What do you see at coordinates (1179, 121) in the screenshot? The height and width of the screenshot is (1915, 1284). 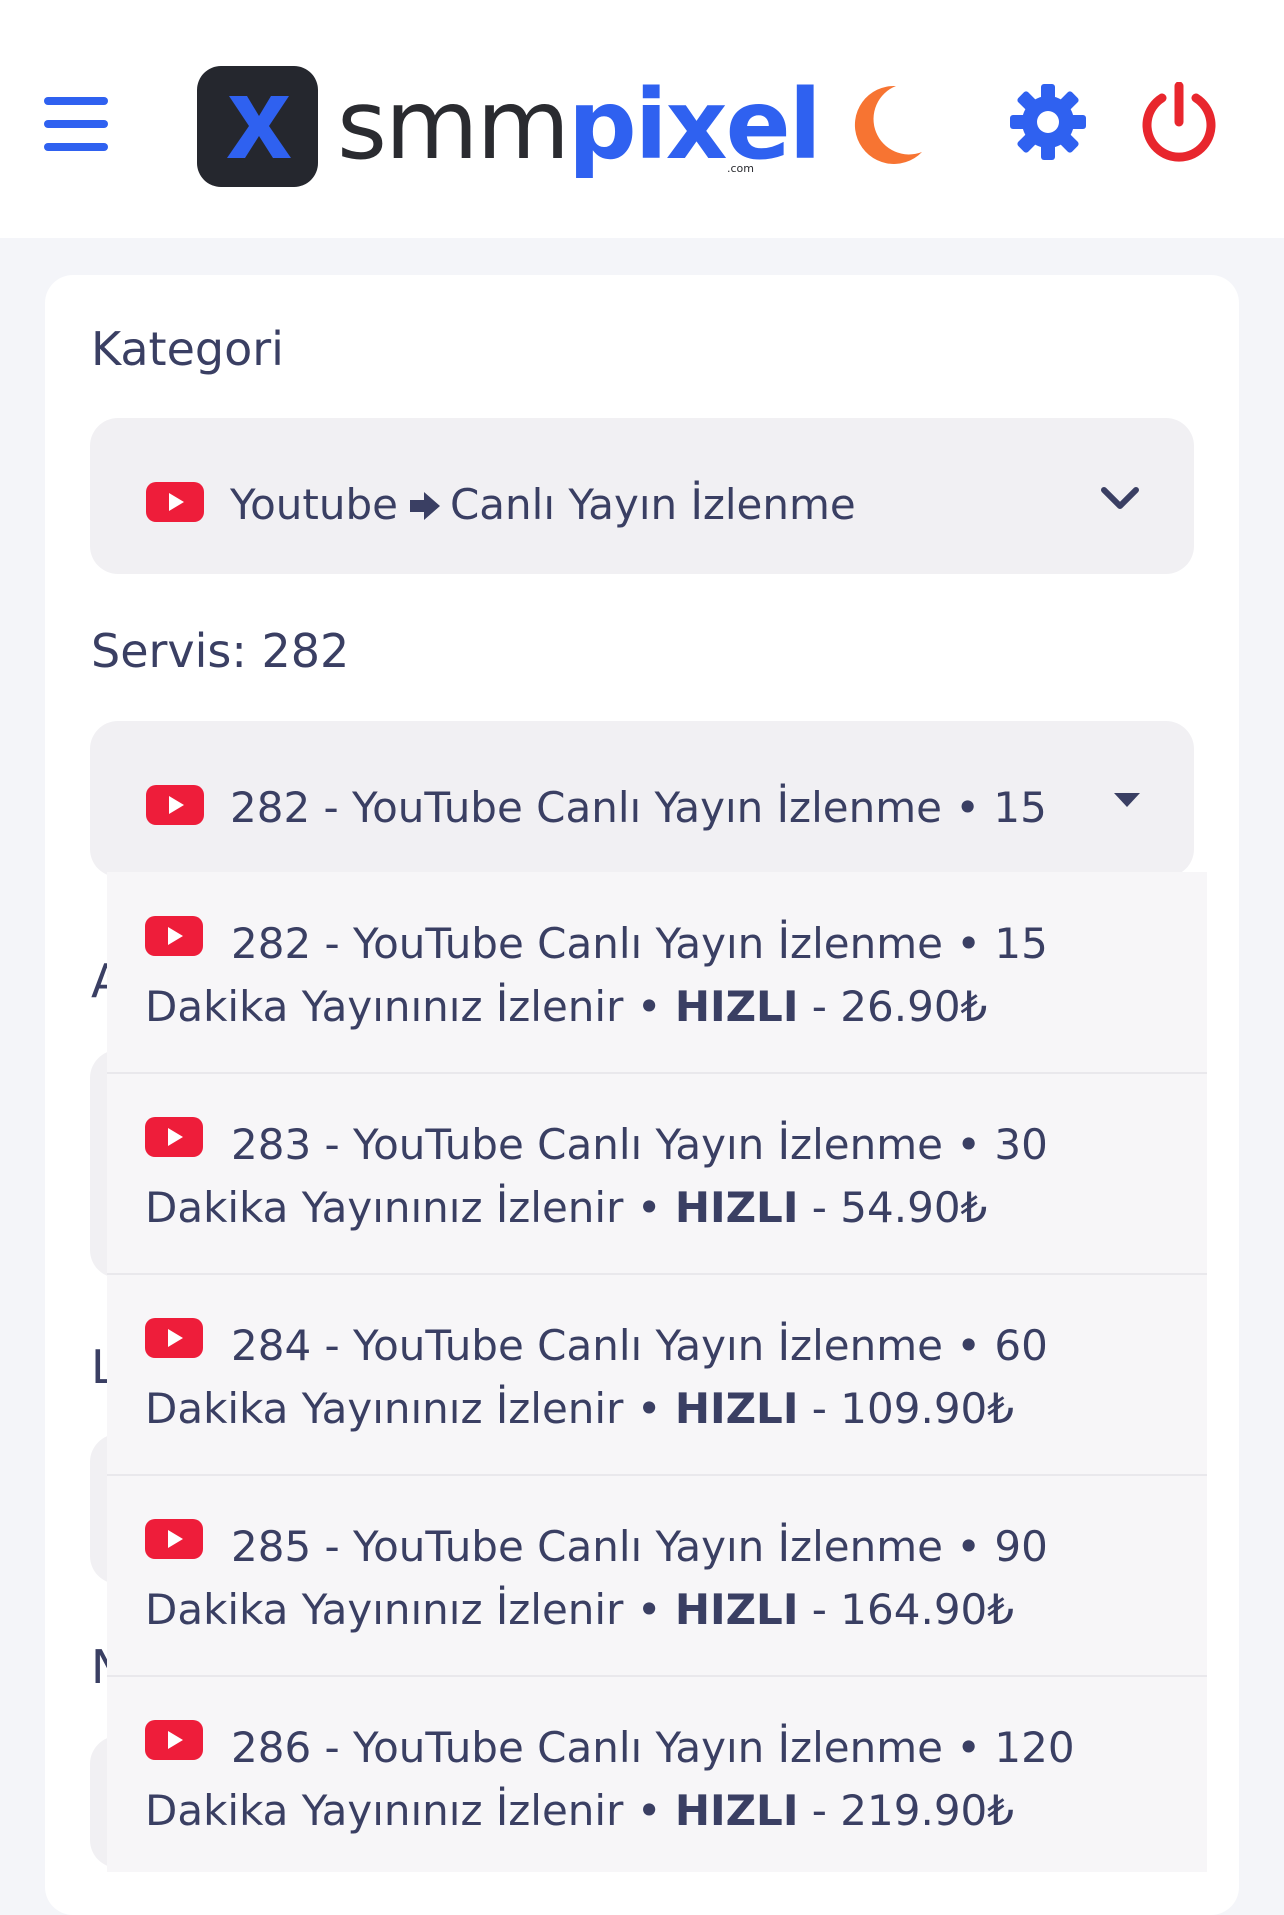 I see `power-icon` at bounding box center [1179, 121].